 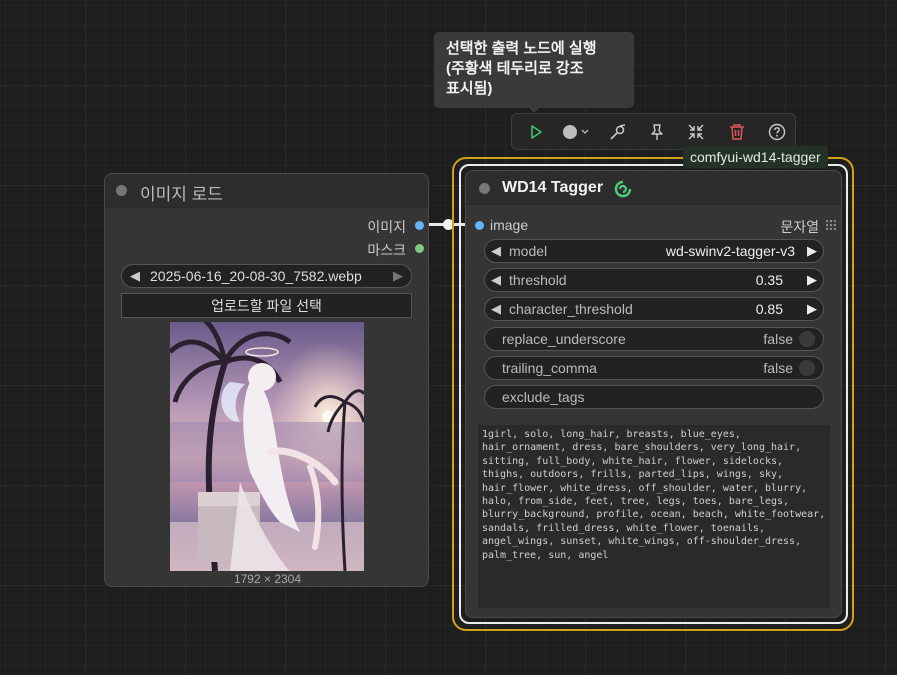 I want to click on bypass-icon, so click(x=618, y=131).